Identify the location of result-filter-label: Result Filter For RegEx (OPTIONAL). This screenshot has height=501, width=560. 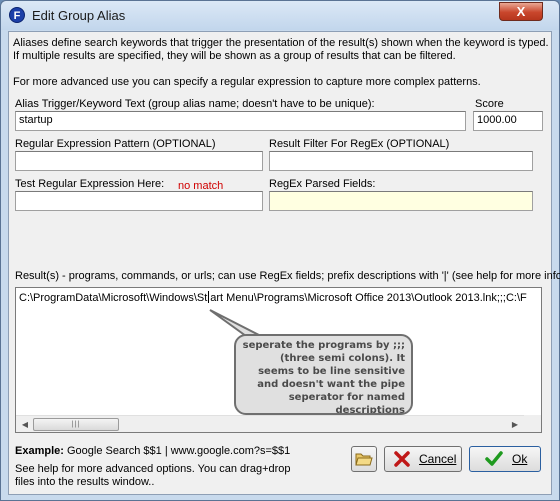
(359, 144).